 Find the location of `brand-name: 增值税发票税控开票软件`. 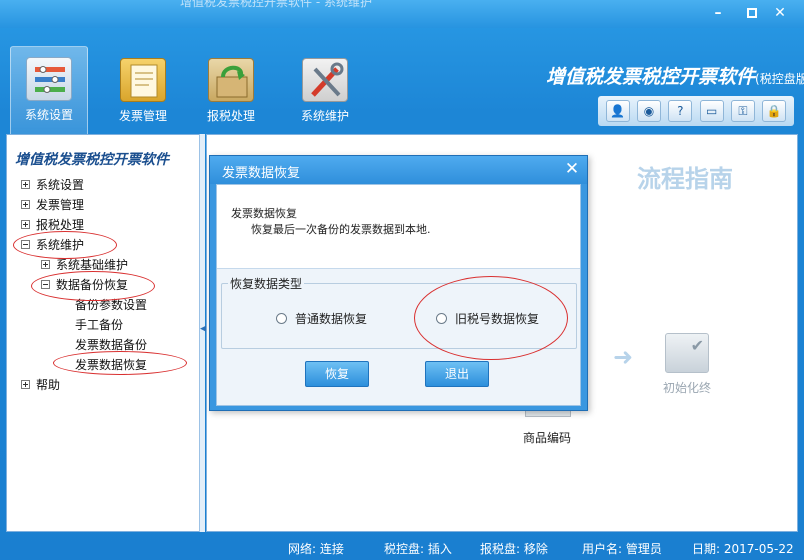

brand-name: 增值税发票税控开票软件 is located at coordinates (651, 77).